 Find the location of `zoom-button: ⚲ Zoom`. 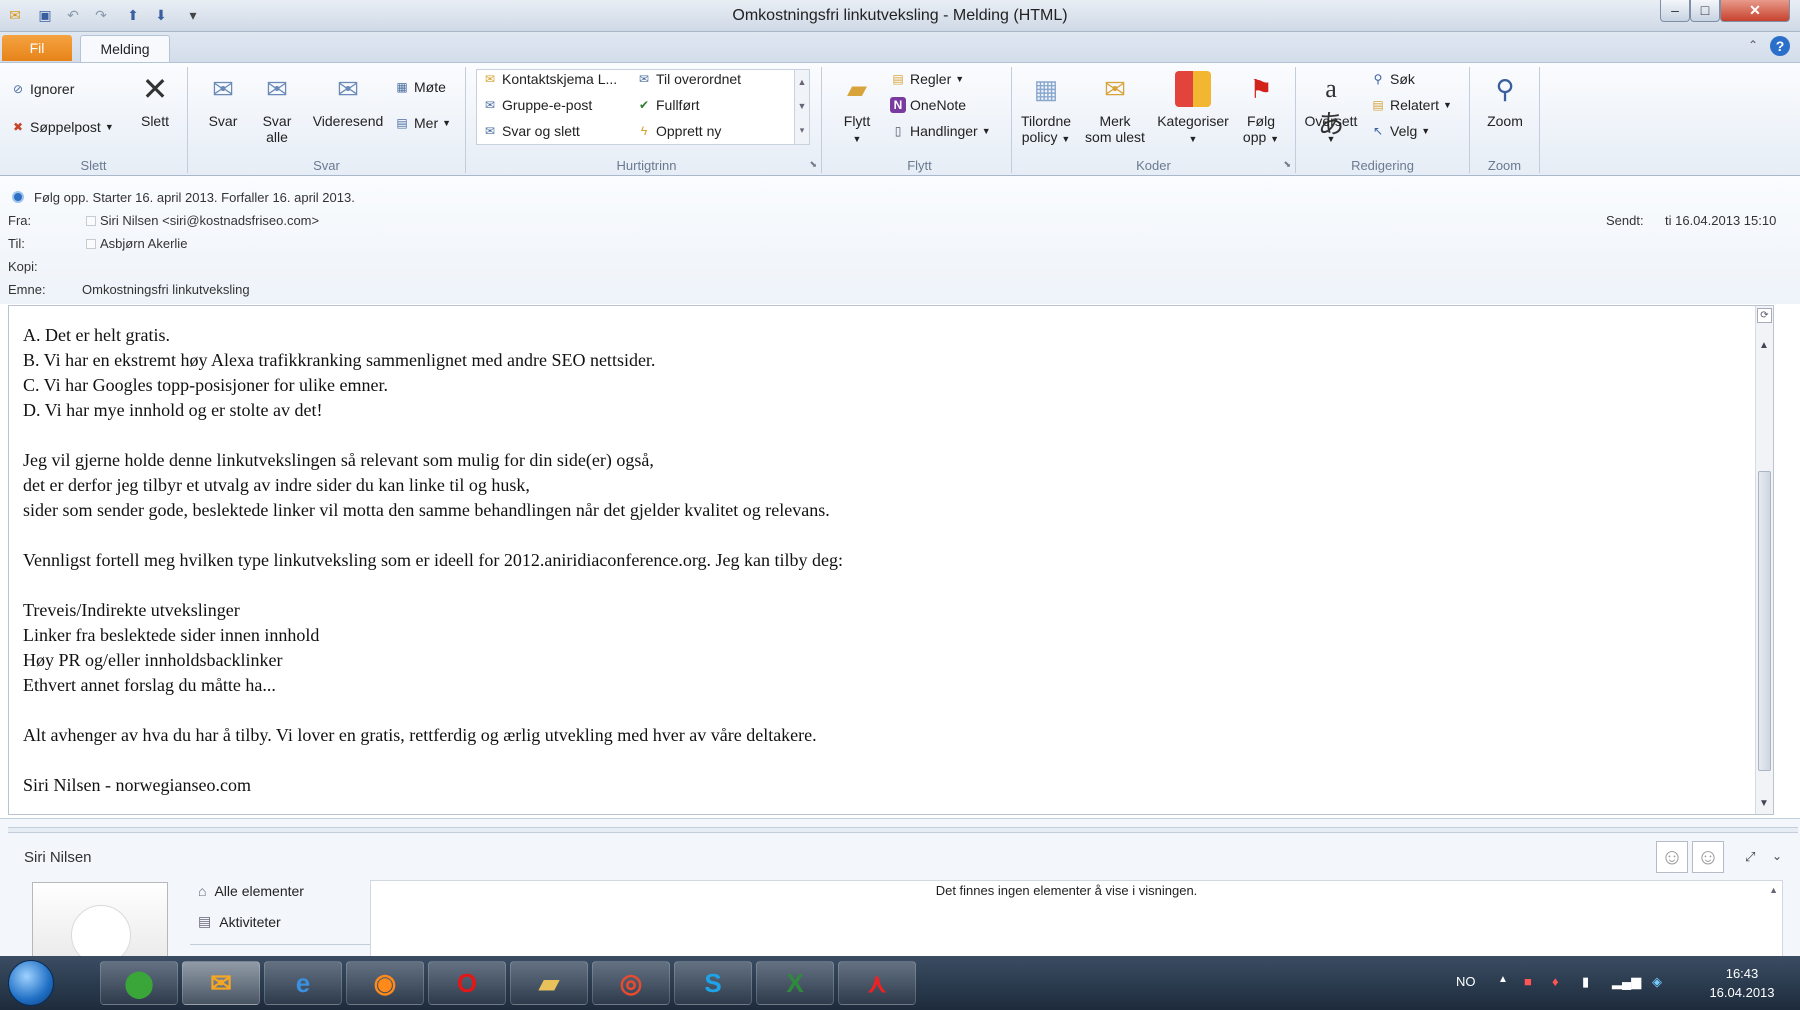

zoom-button: ⚲ Zoom is located at coordinates (1505, 100).